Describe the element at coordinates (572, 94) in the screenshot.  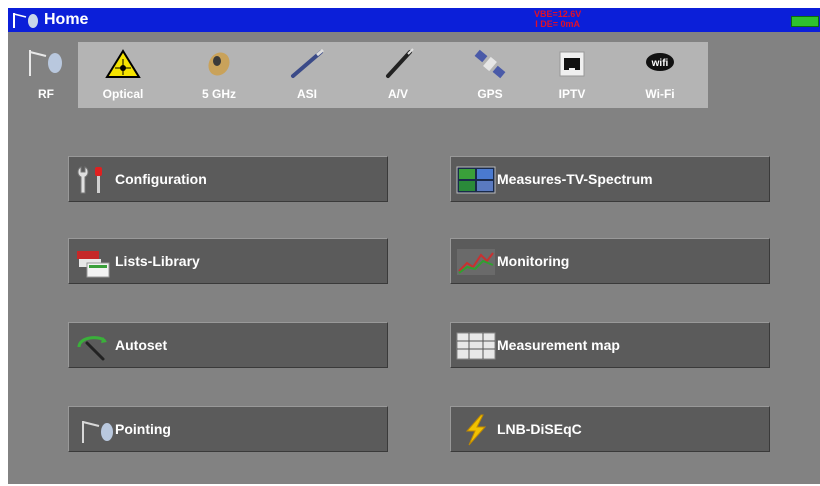
I see `tab-label: IPTV` at that location.